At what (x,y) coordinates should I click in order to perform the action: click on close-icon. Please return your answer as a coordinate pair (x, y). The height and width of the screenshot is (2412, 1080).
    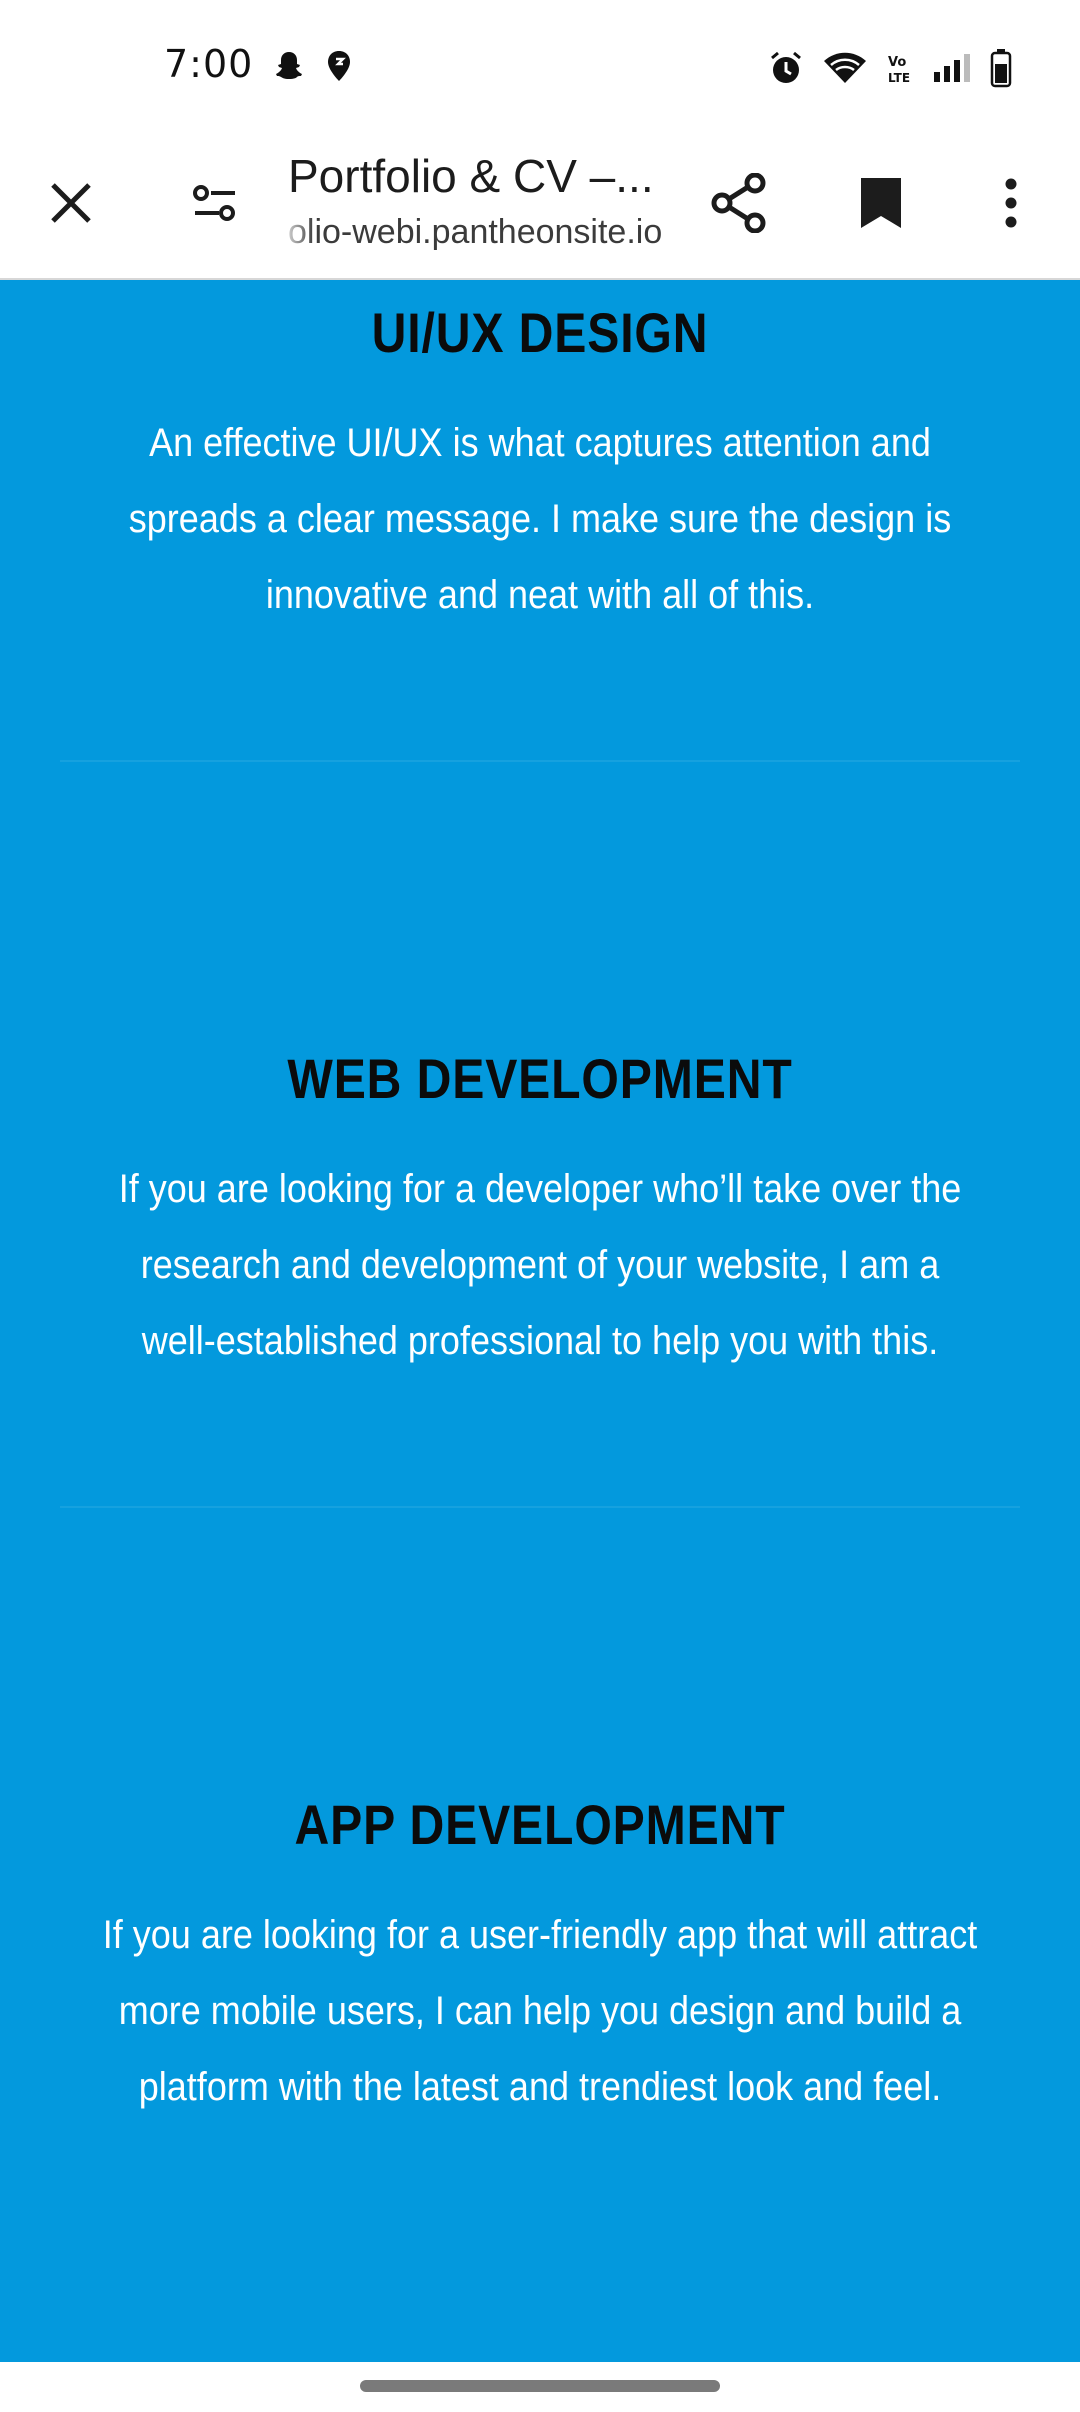
    Looking at the image, I should click on (71, 205).